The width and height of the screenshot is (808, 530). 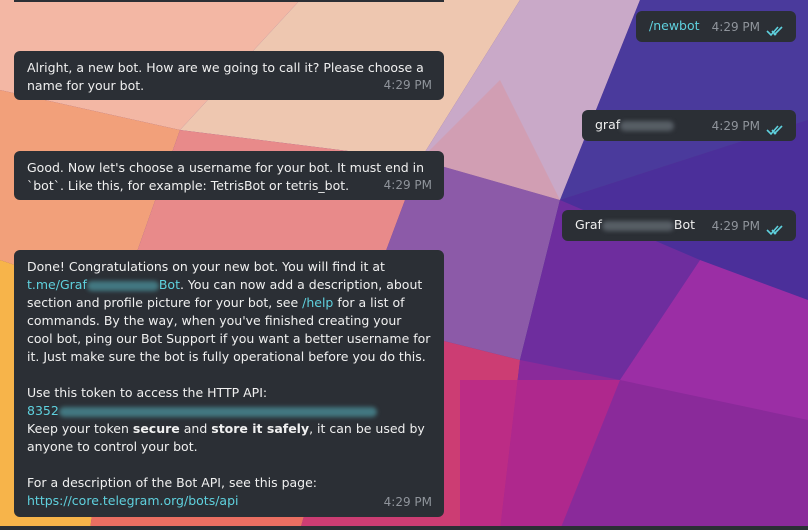 I want to click on help-command-link: /help, so click(x=317, y=302).